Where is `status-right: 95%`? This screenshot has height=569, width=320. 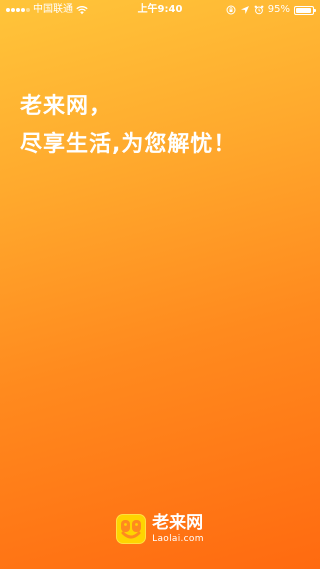
status-right: 95% is located at coordinates (271, 10).